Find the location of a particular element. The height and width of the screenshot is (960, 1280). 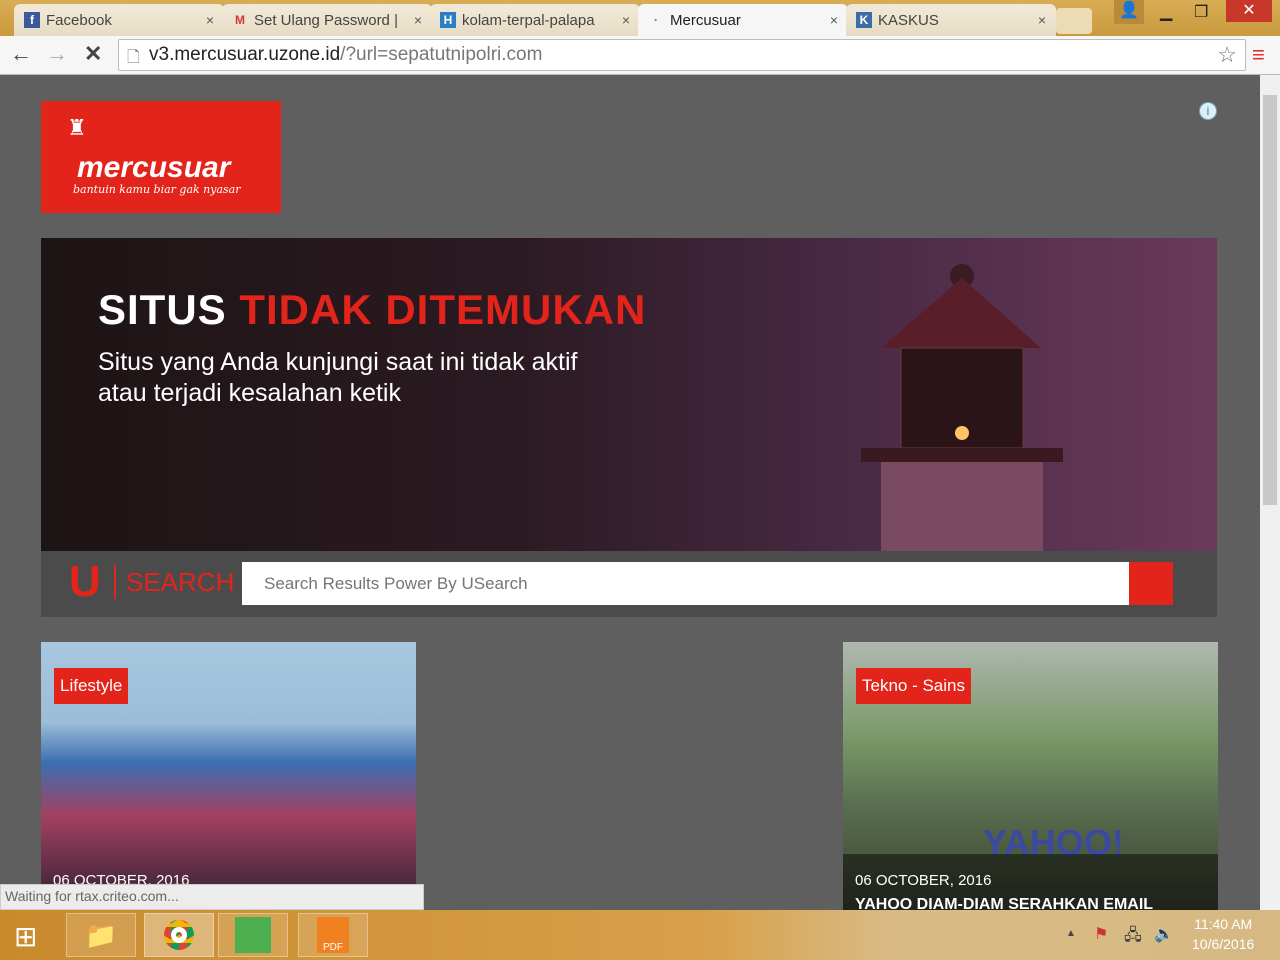

close-window-button: ✕ is located at coordinates (1249, 11).